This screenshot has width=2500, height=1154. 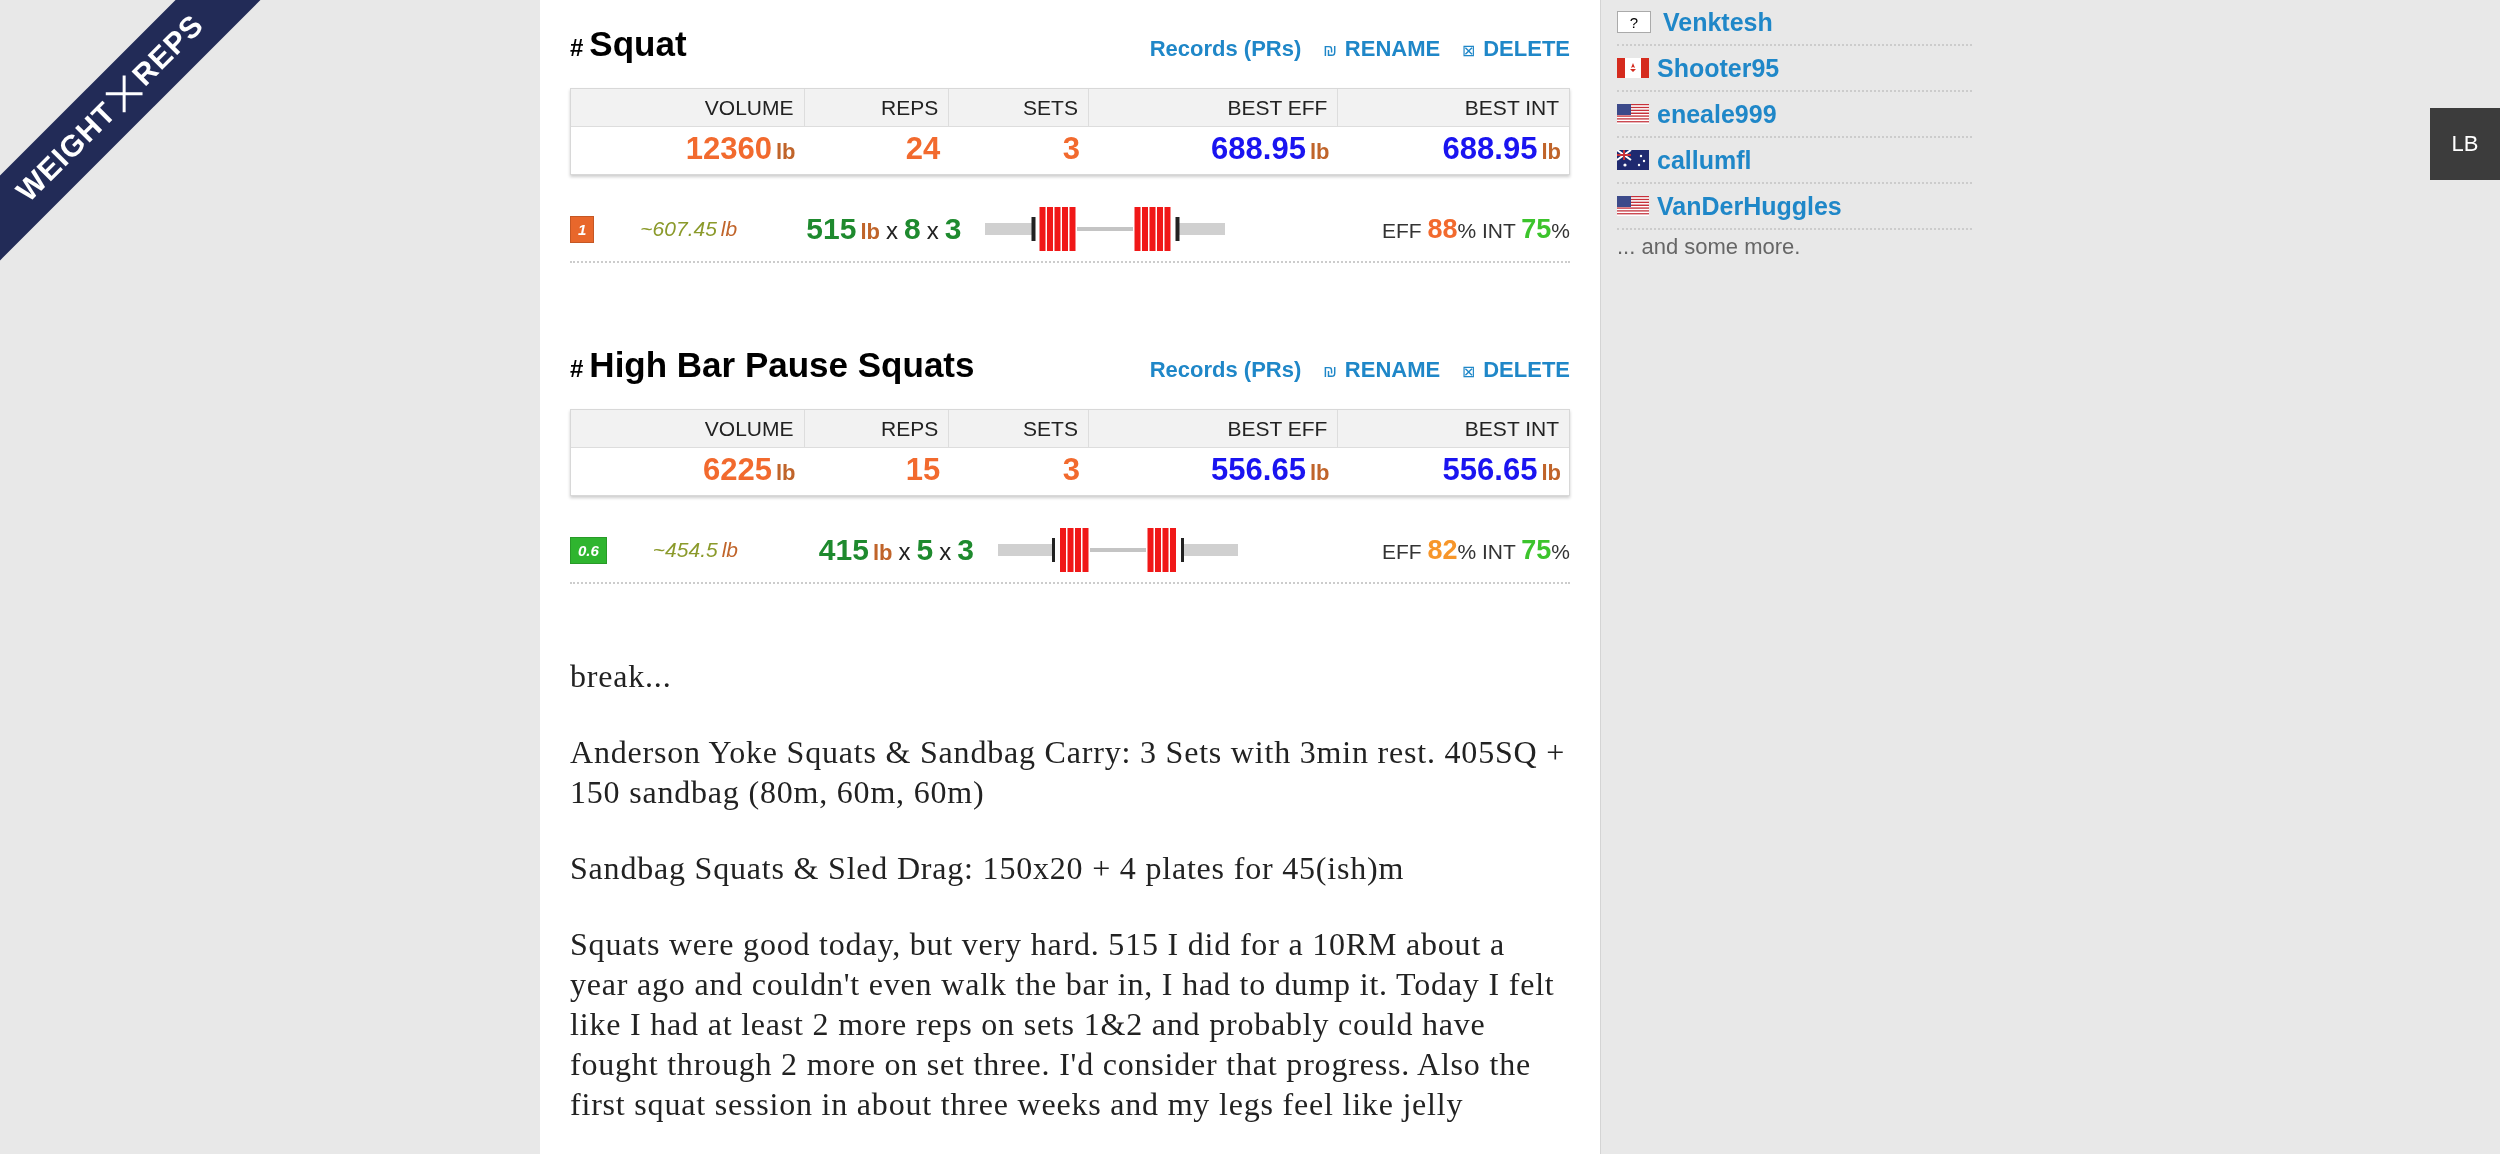 I want to click on estimated-max: ~454.5 lb, so click(x=696, y=550).